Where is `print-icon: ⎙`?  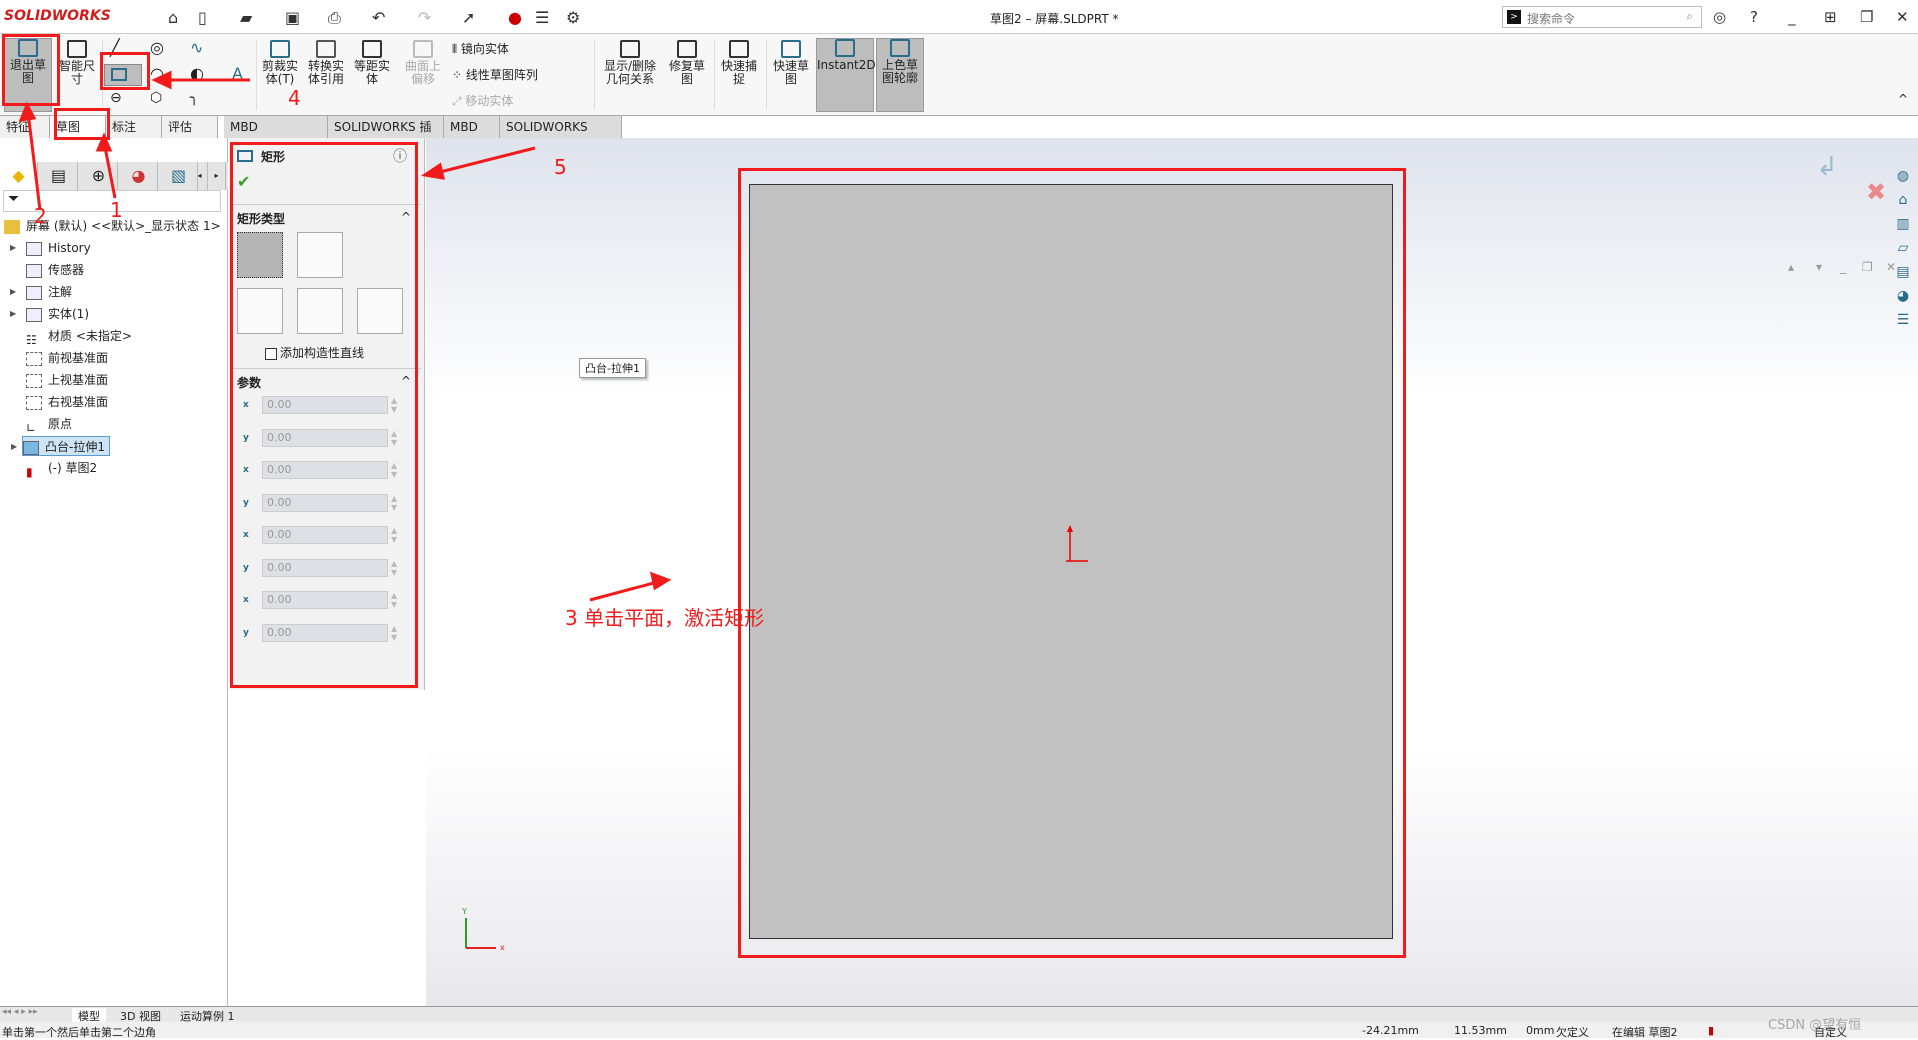
print-icon: ⎙ is located at coordinates (334, 18).